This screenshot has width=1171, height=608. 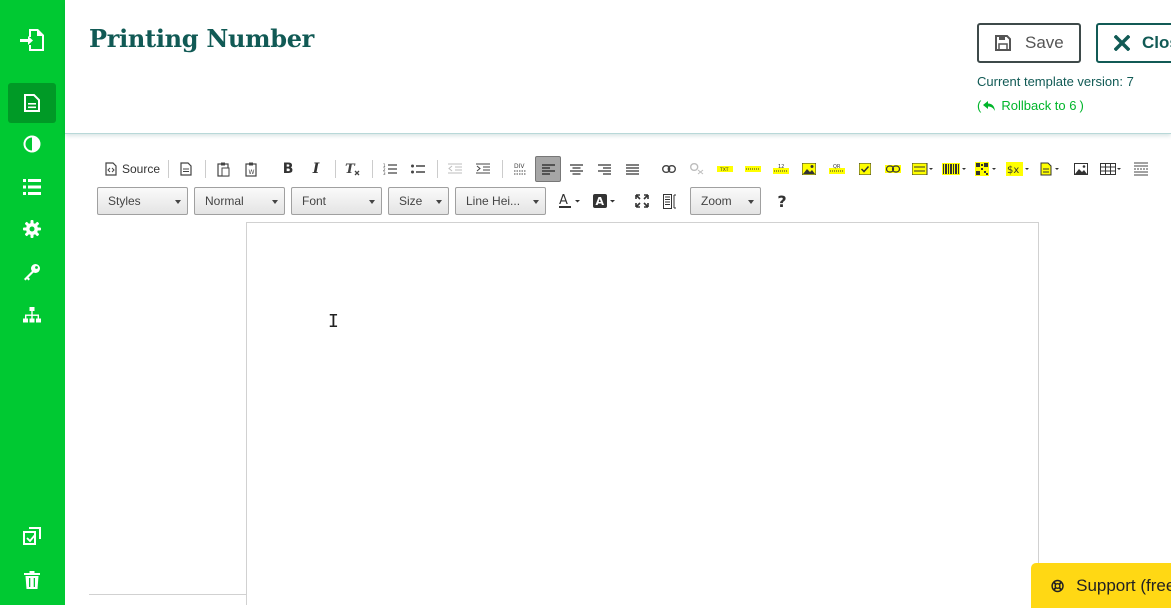 I want to click on show-blocks-button, so click(x=670, y=201).